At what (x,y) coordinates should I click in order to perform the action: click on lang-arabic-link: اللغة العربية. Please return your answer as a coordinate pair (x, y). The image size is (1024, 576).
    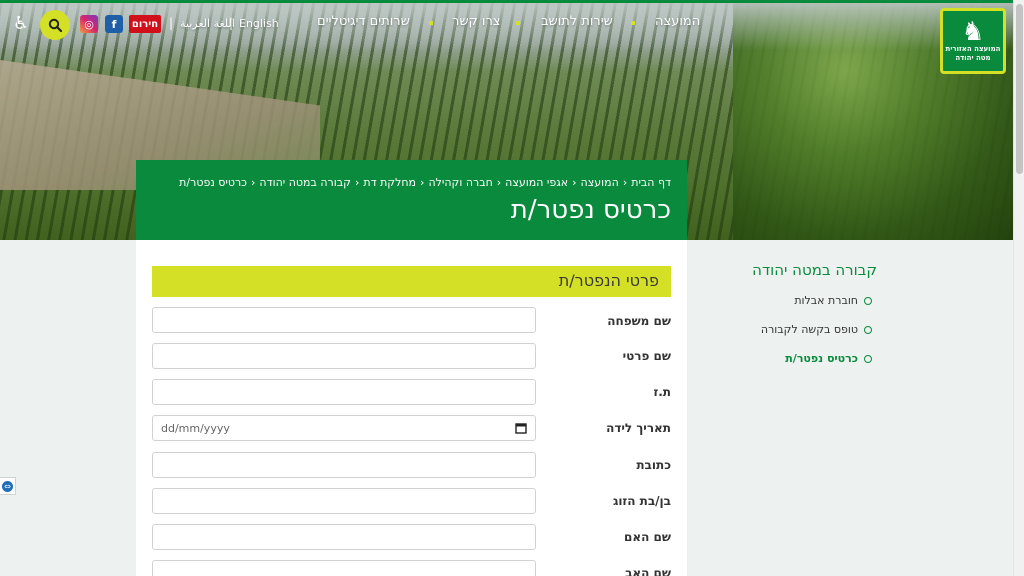
    Looking at the image, I should click on (207, 23).